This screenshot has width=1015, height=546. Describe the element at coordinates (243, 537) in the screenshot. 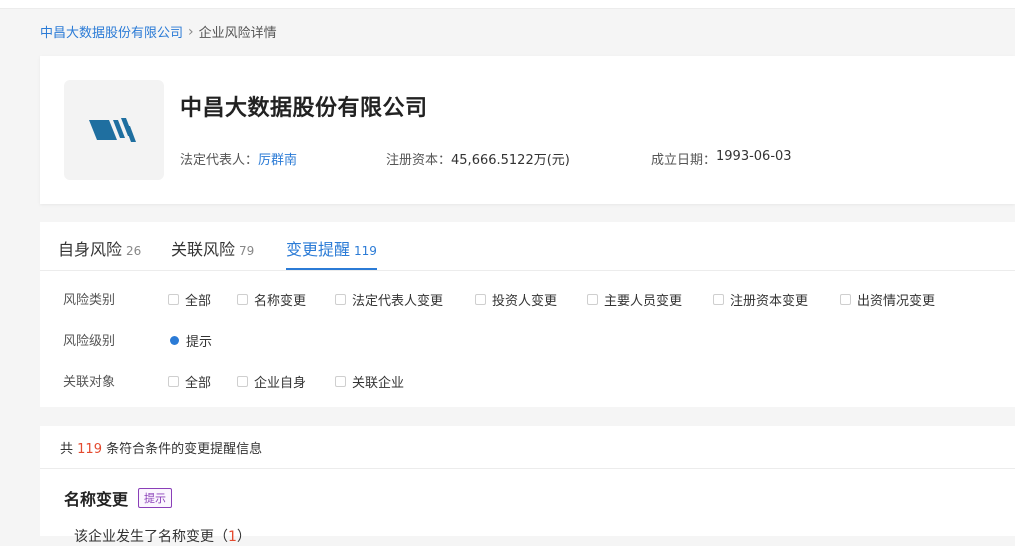

I see `desc-suffix: ）` at that location.